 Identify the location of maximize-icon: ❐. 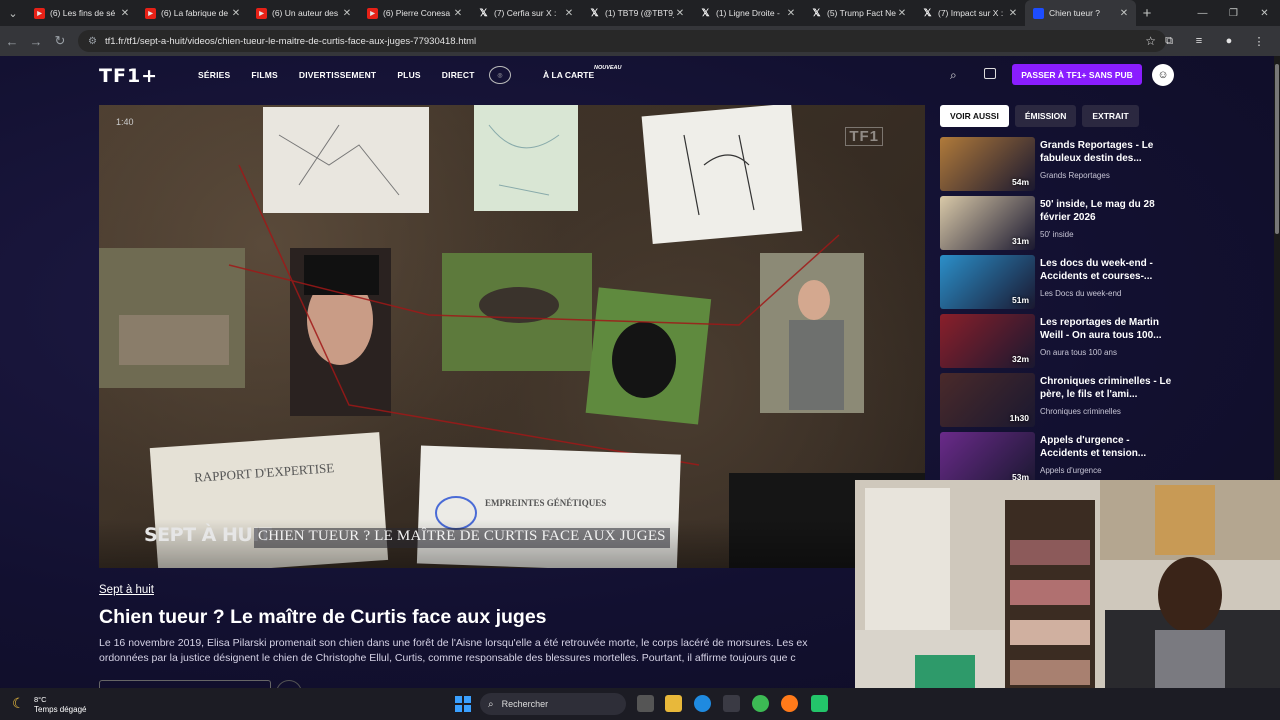
(1233, 13).